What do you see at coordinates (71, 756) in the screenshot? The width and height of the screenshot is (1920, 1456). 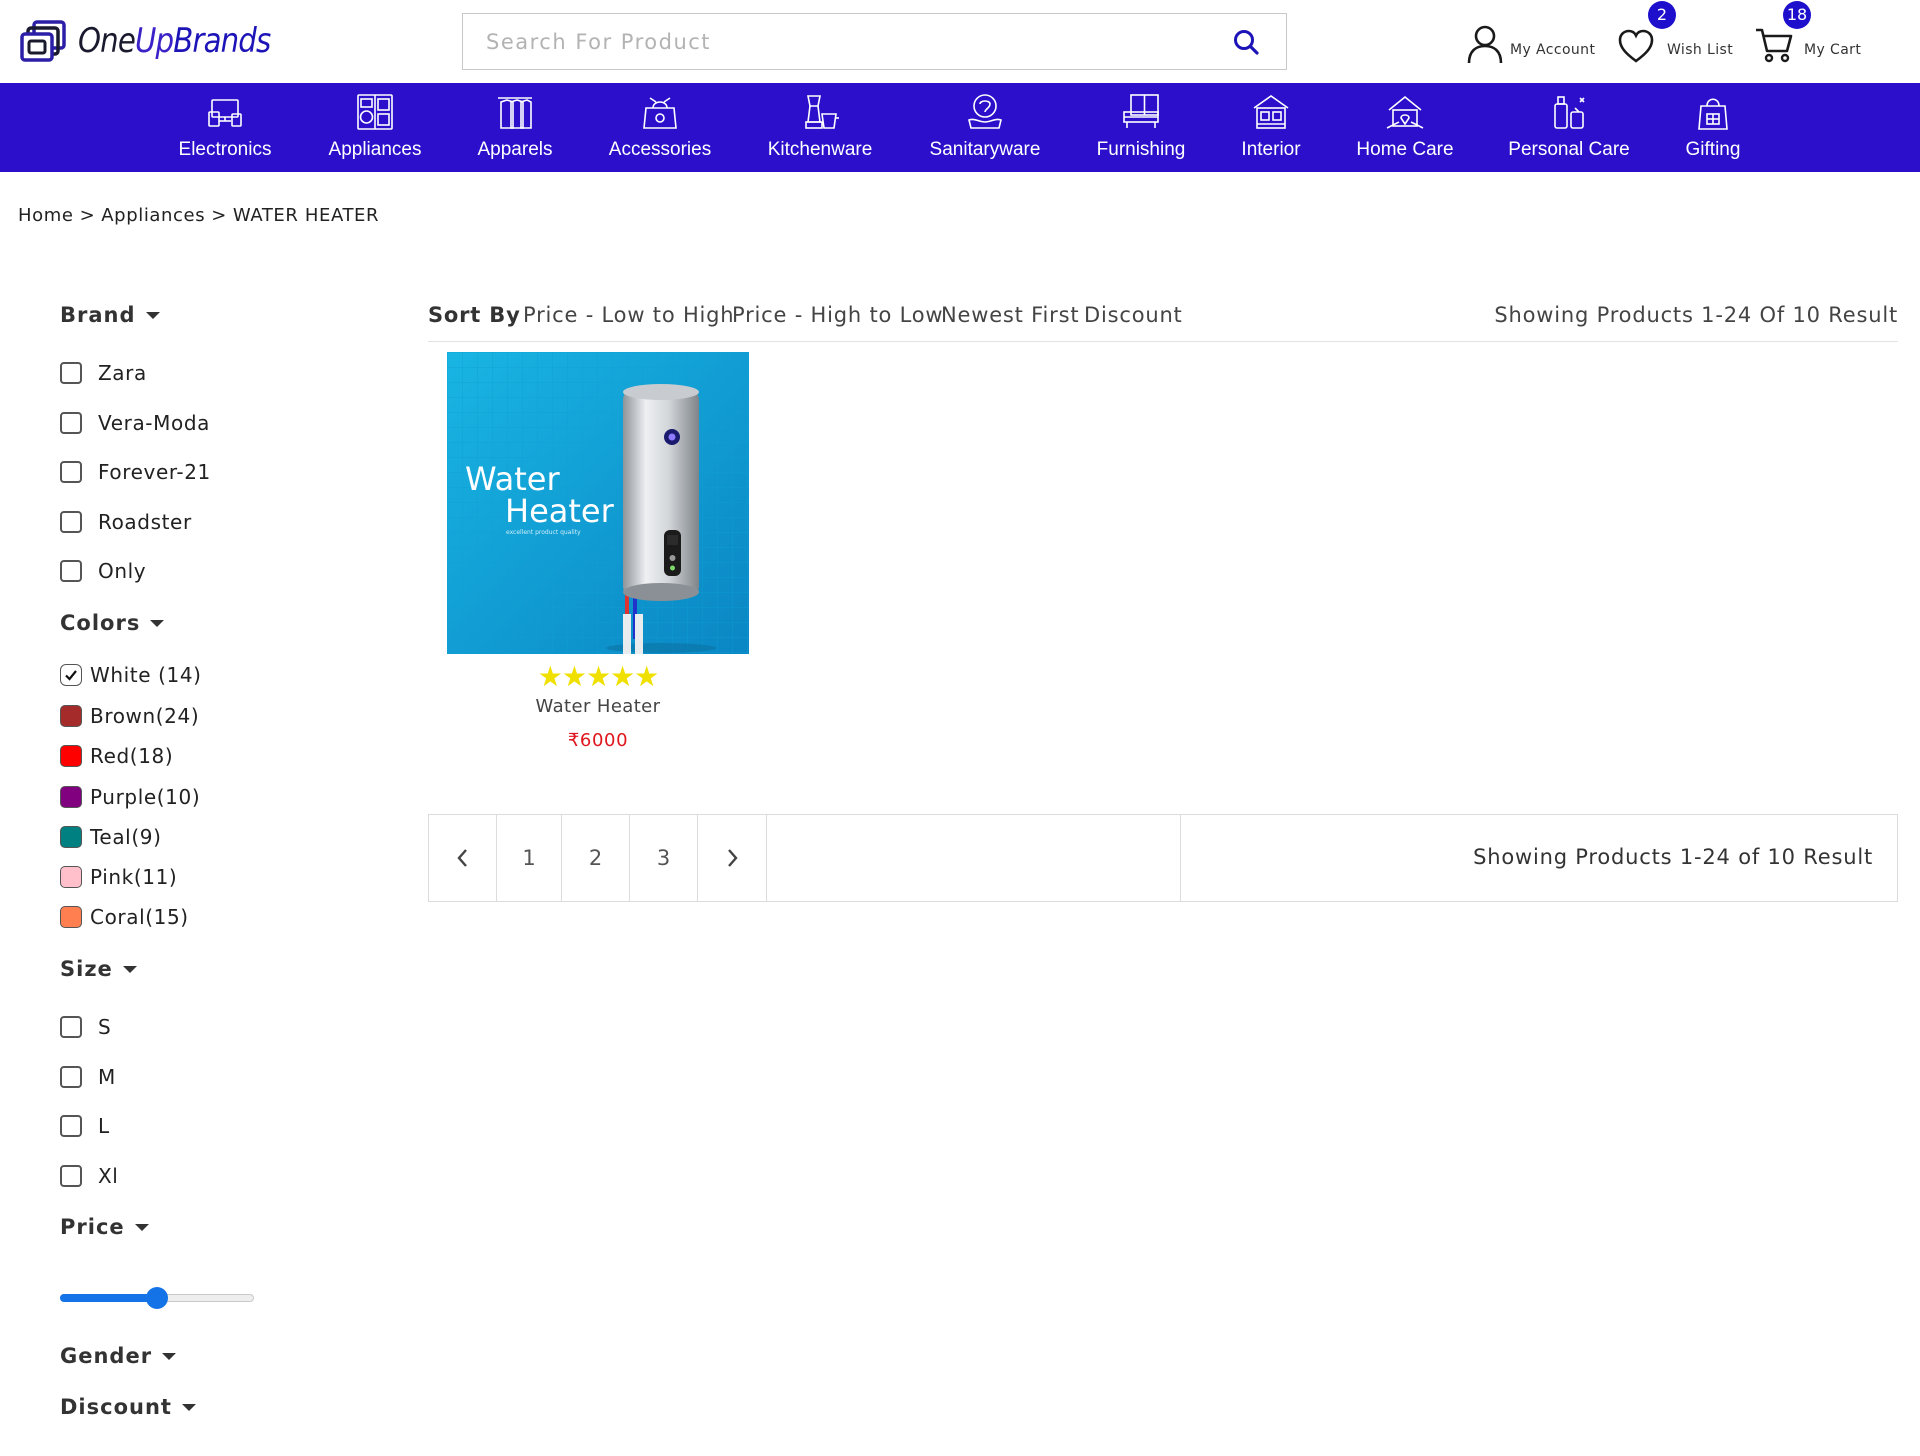 I see `color-swatch-red` at bounding box center [71, 756].